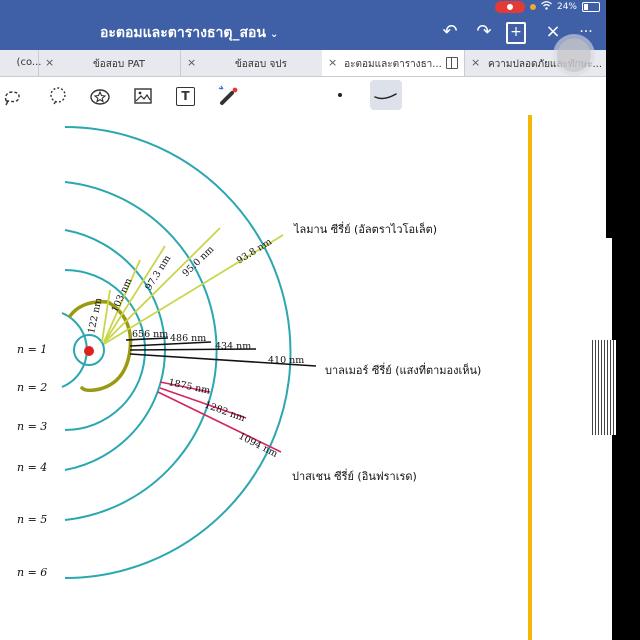  I want to click on image-icon, so click(143, 96).